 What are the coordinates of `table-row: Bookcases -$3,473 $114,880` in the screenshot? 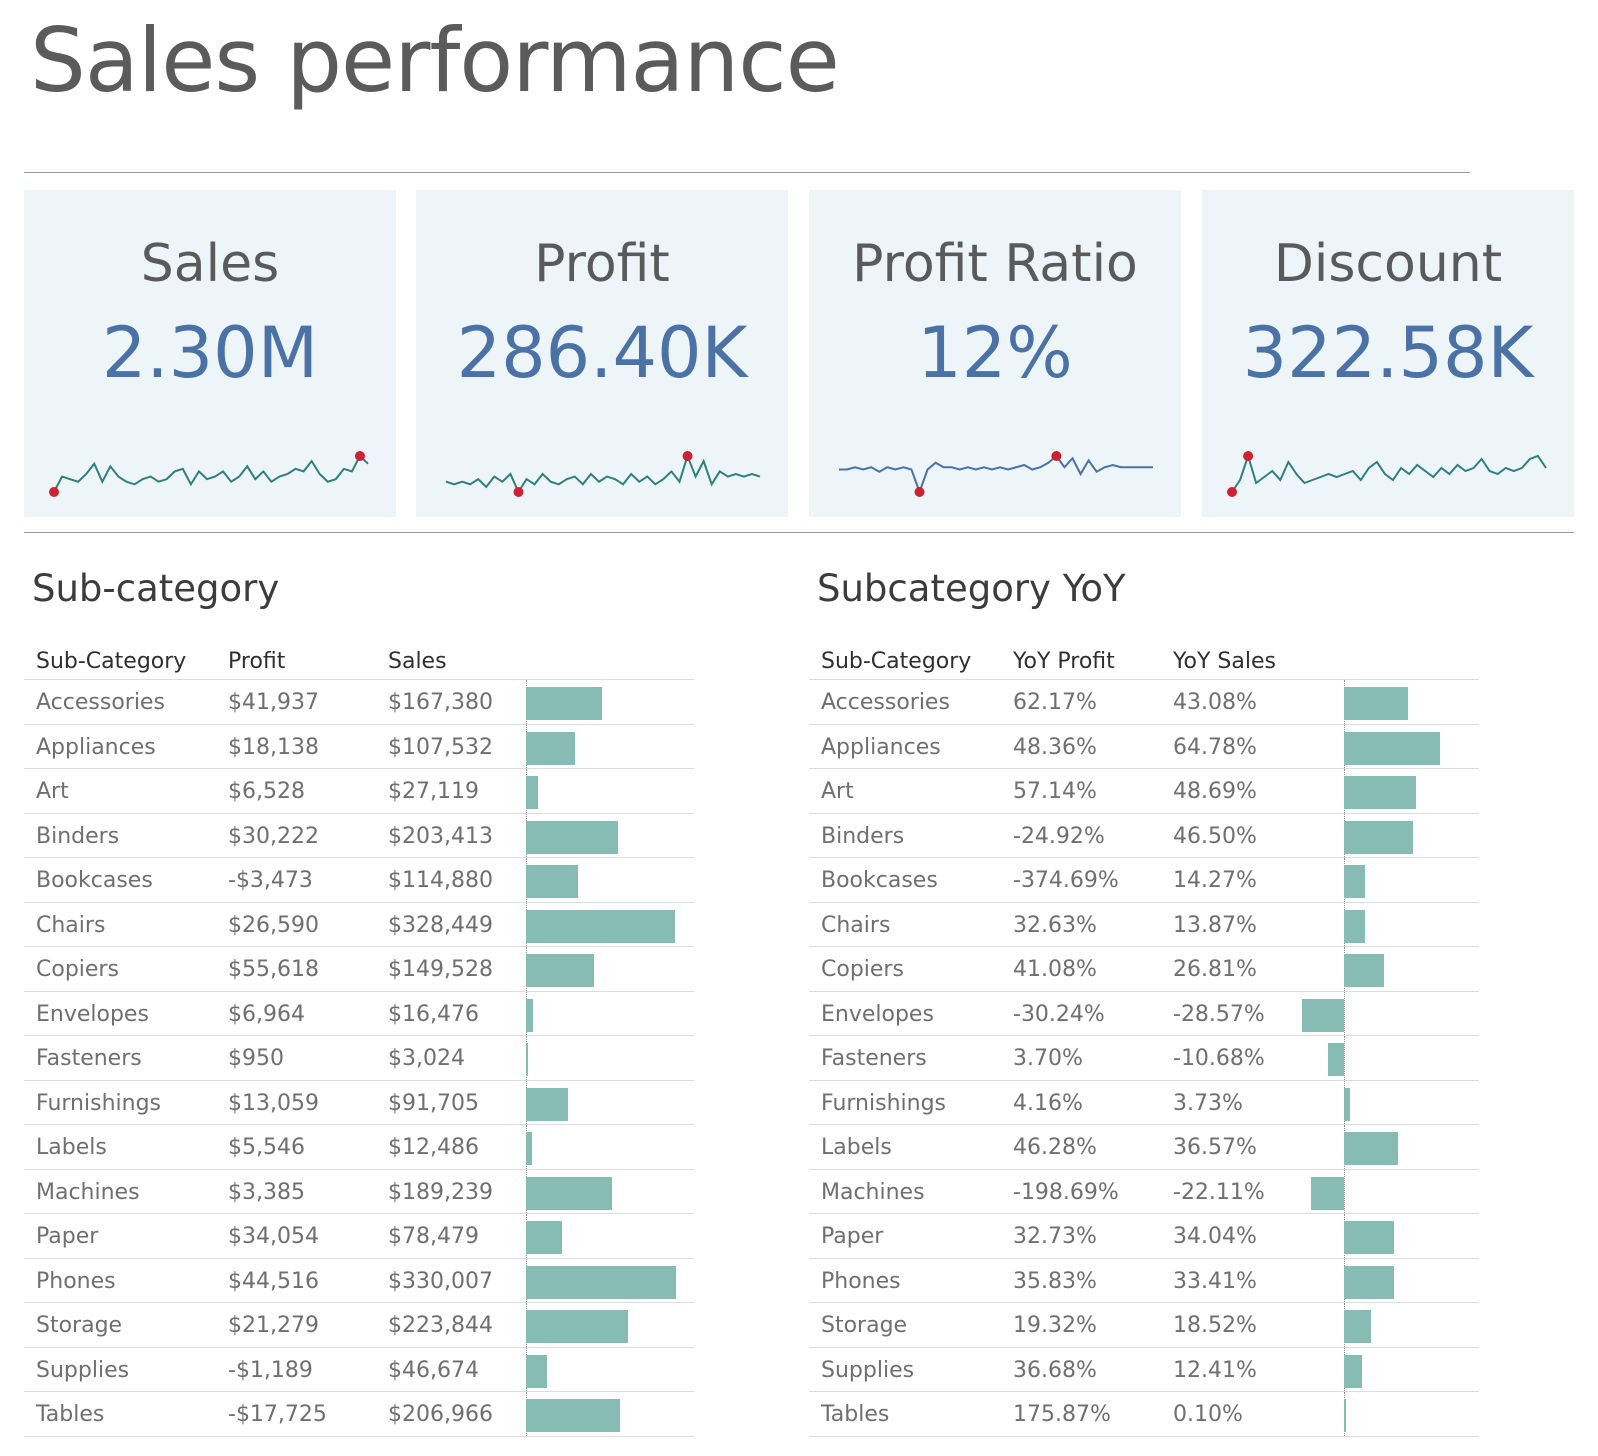 It's located at (359, 880).